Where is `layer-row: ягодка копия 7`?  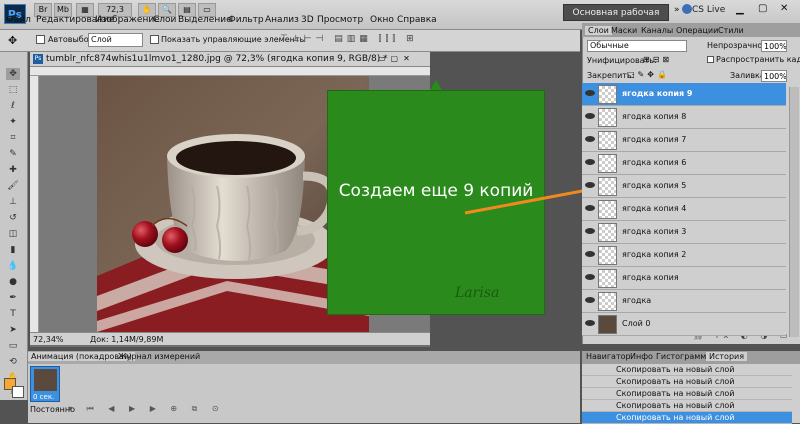
layer-row: ягодка копия 7 is located at coordinates (684, 140).